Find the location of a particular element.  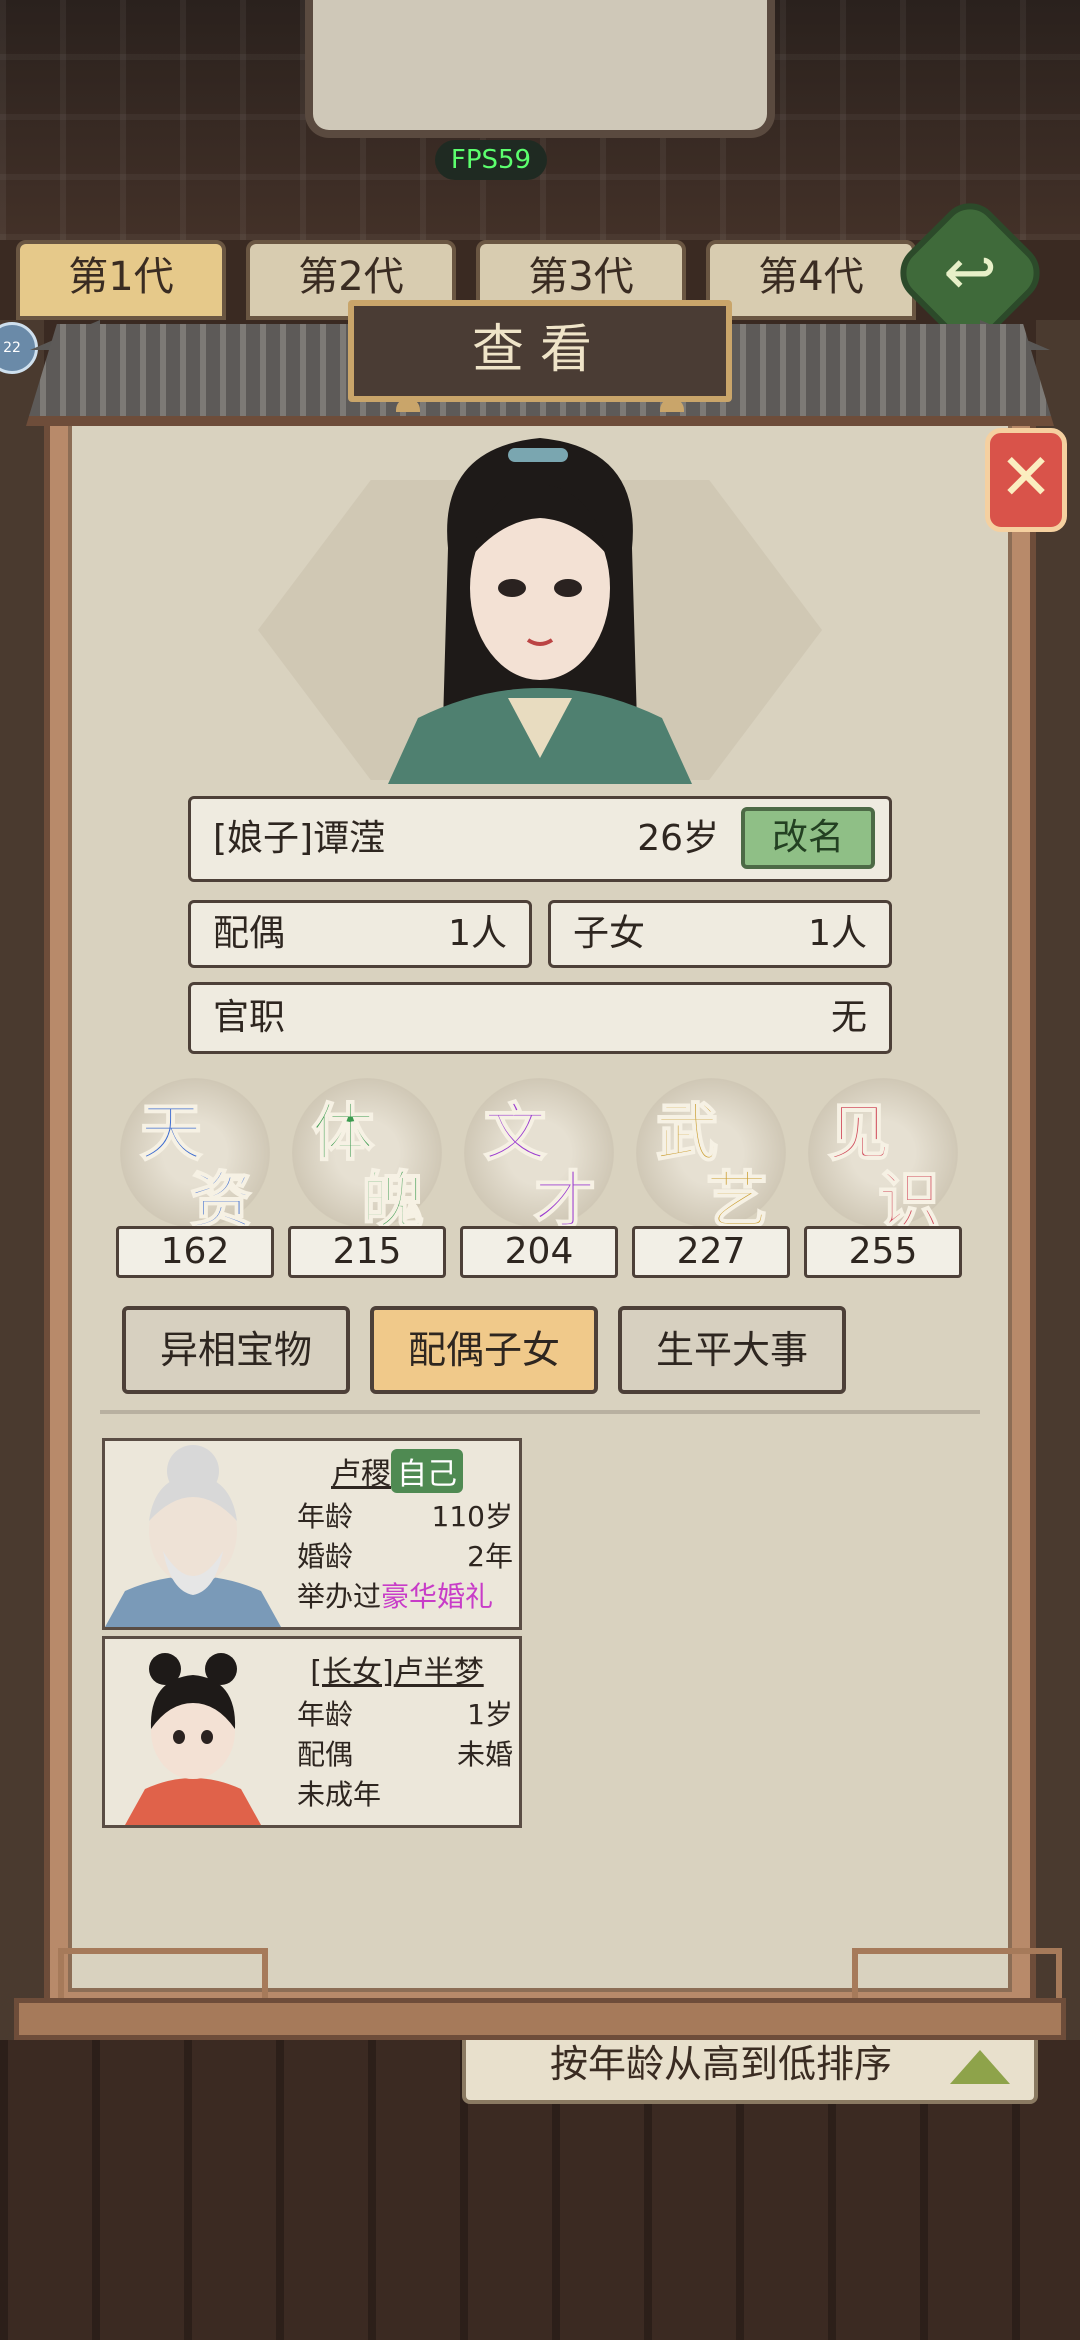

frame-fret-right is located at coordinates (957, 1974).